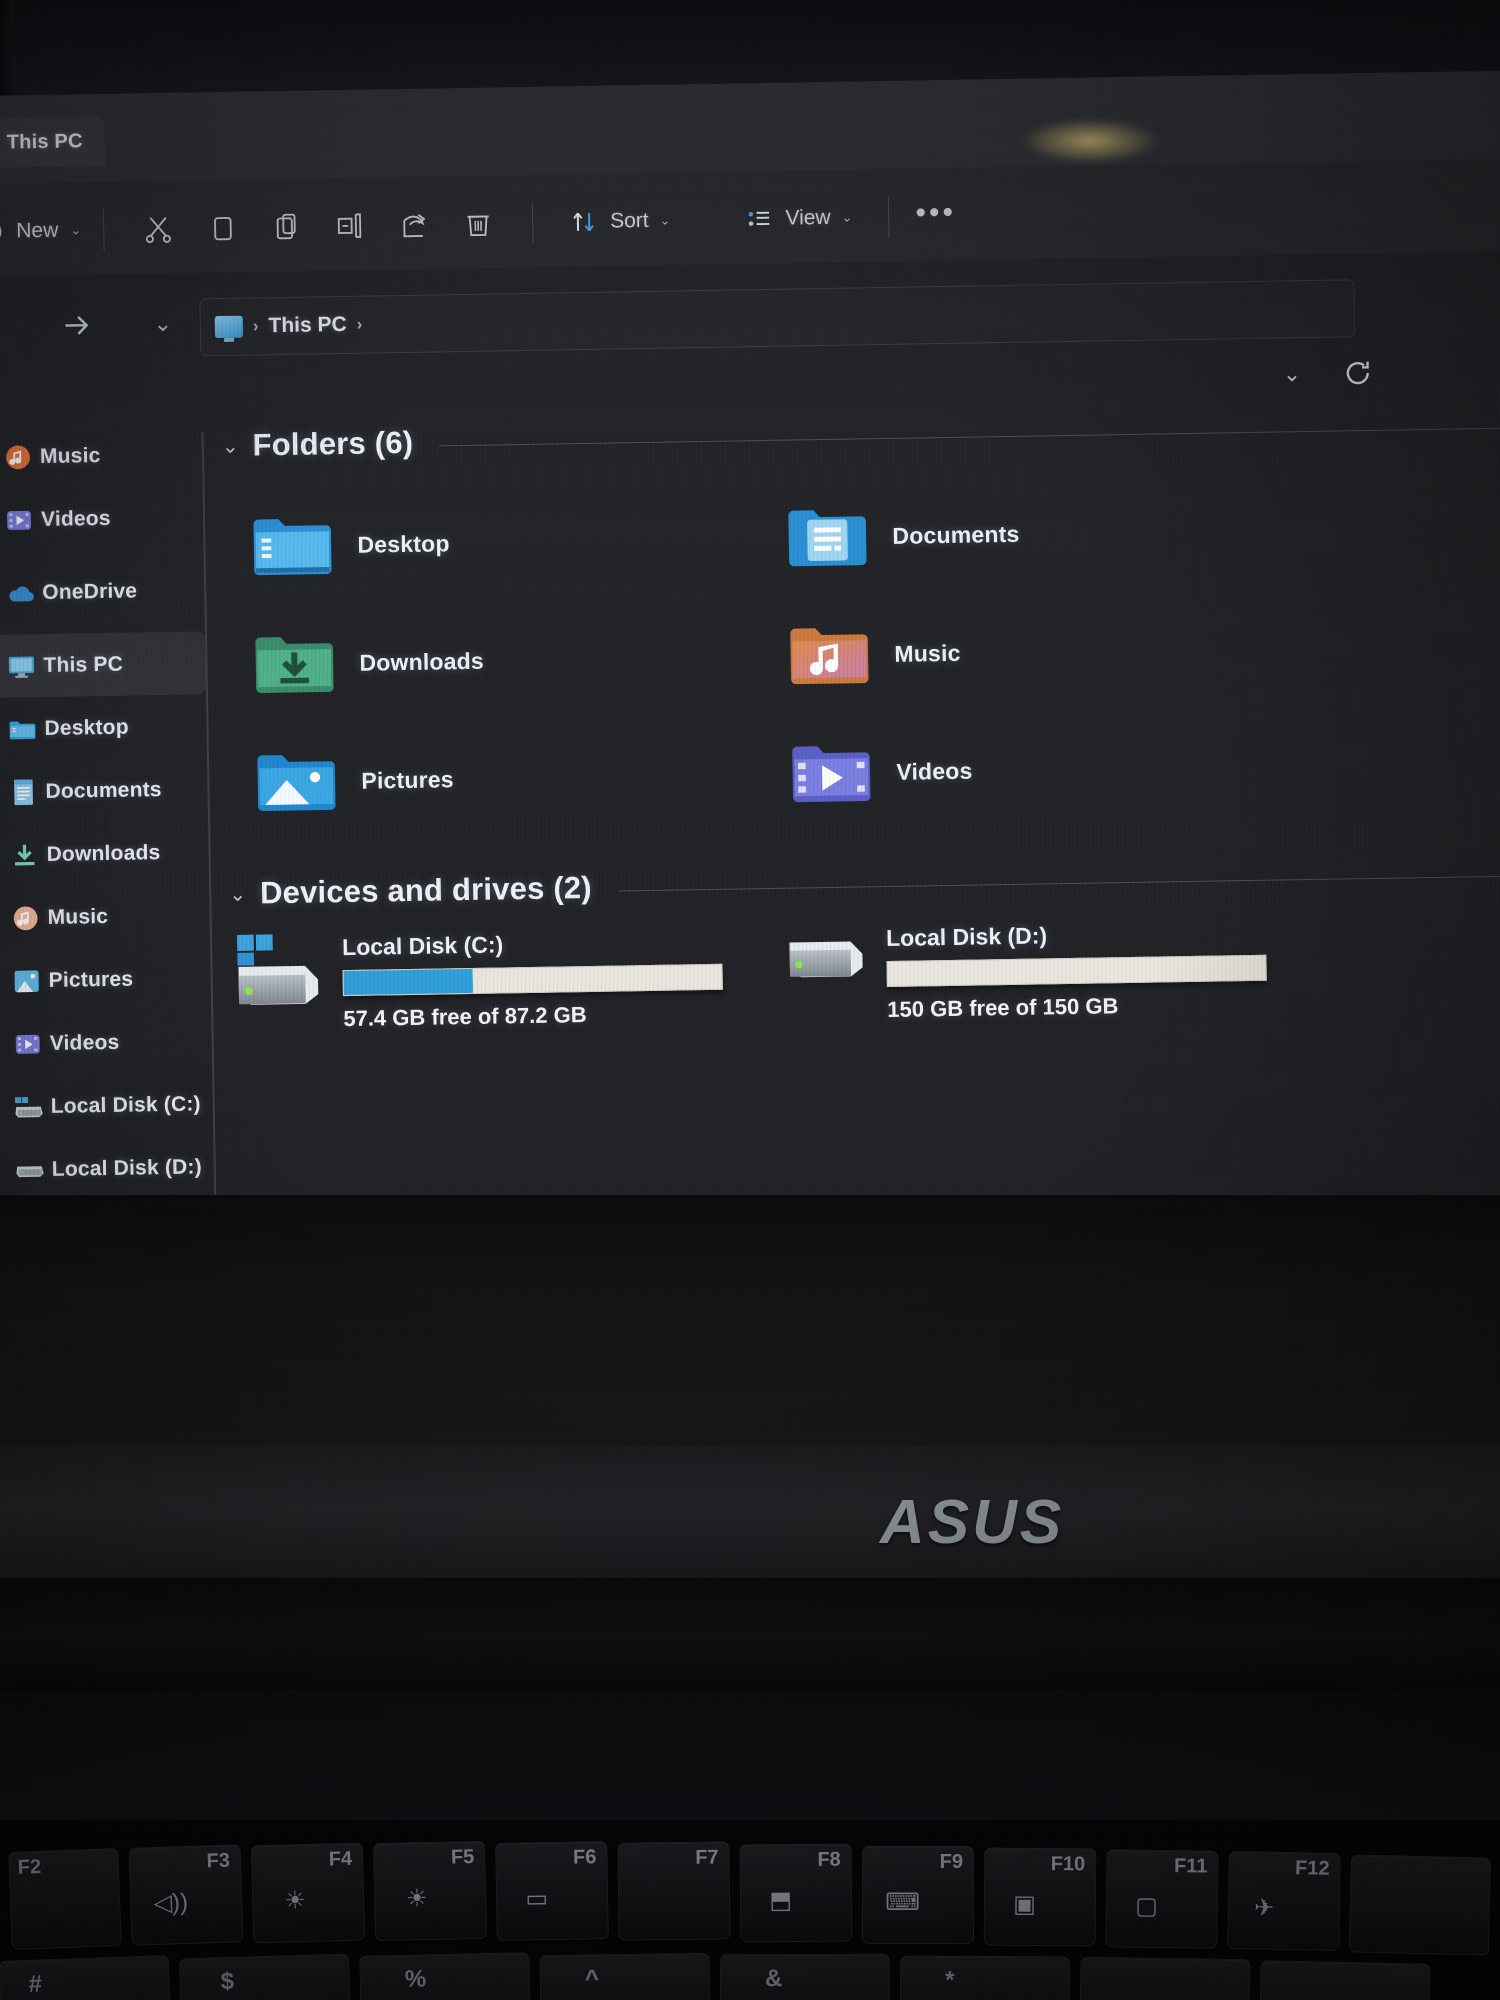 Image resolution: width=1500 pixels, height=2000 pixels. I want to click on key-f12-label: F12, so click(1312, 1868).